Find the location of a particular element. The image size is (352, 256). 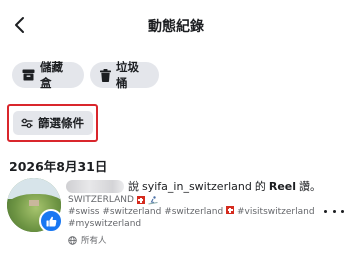

page-title: 動態紀錄 is located at coordinates (176, 27).